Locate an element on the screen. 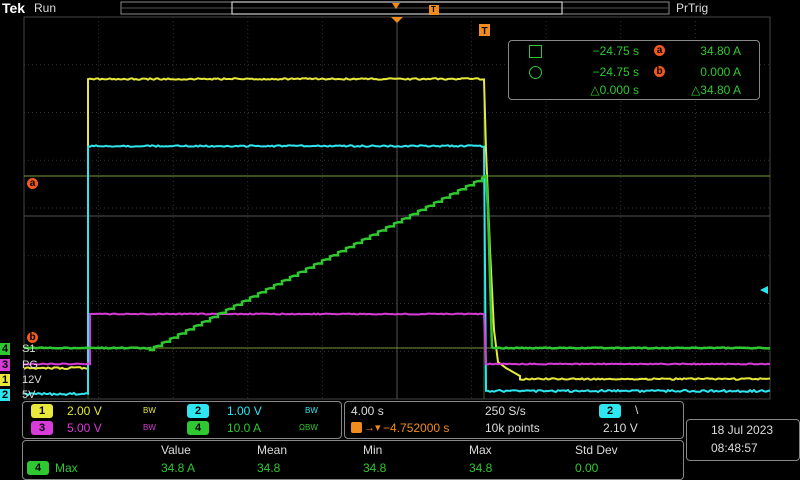 The image size is (800, 480). trigger-offset: −4.752000 s is located at coordinates (416, 428).